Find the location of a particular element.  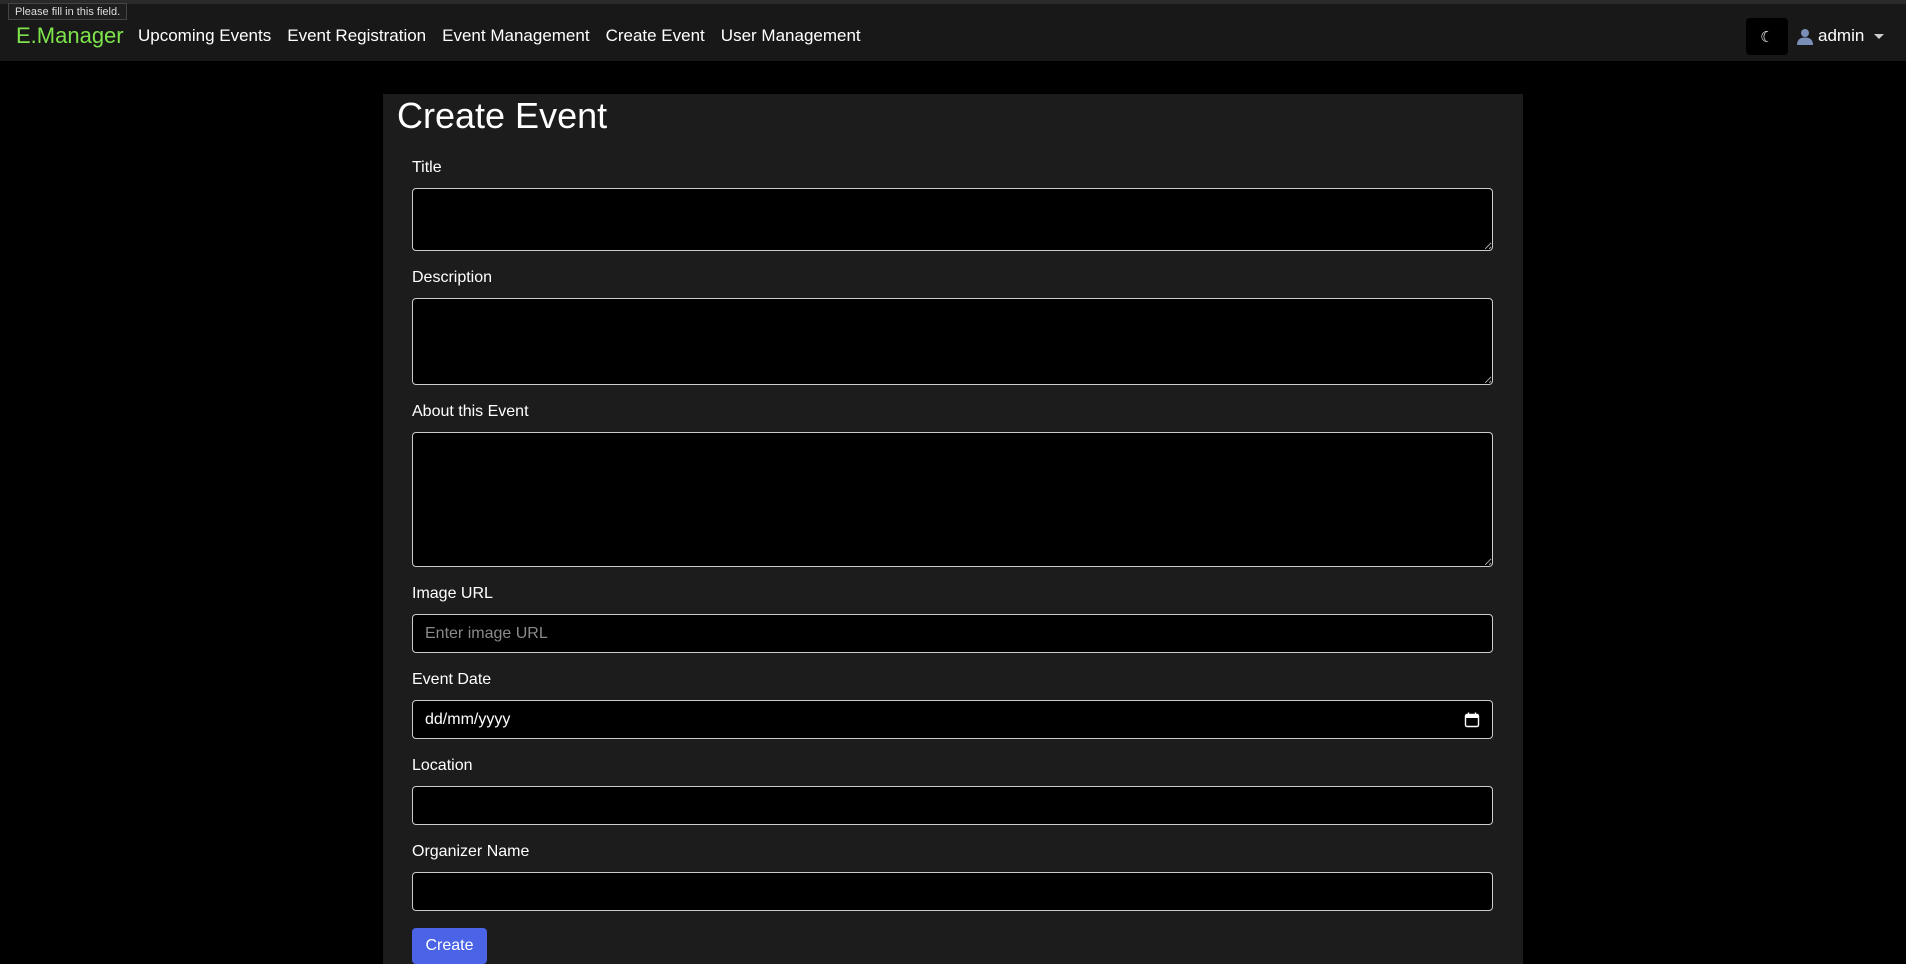

nav-link-event-management: Event Management is located at coordinates (515, 36).